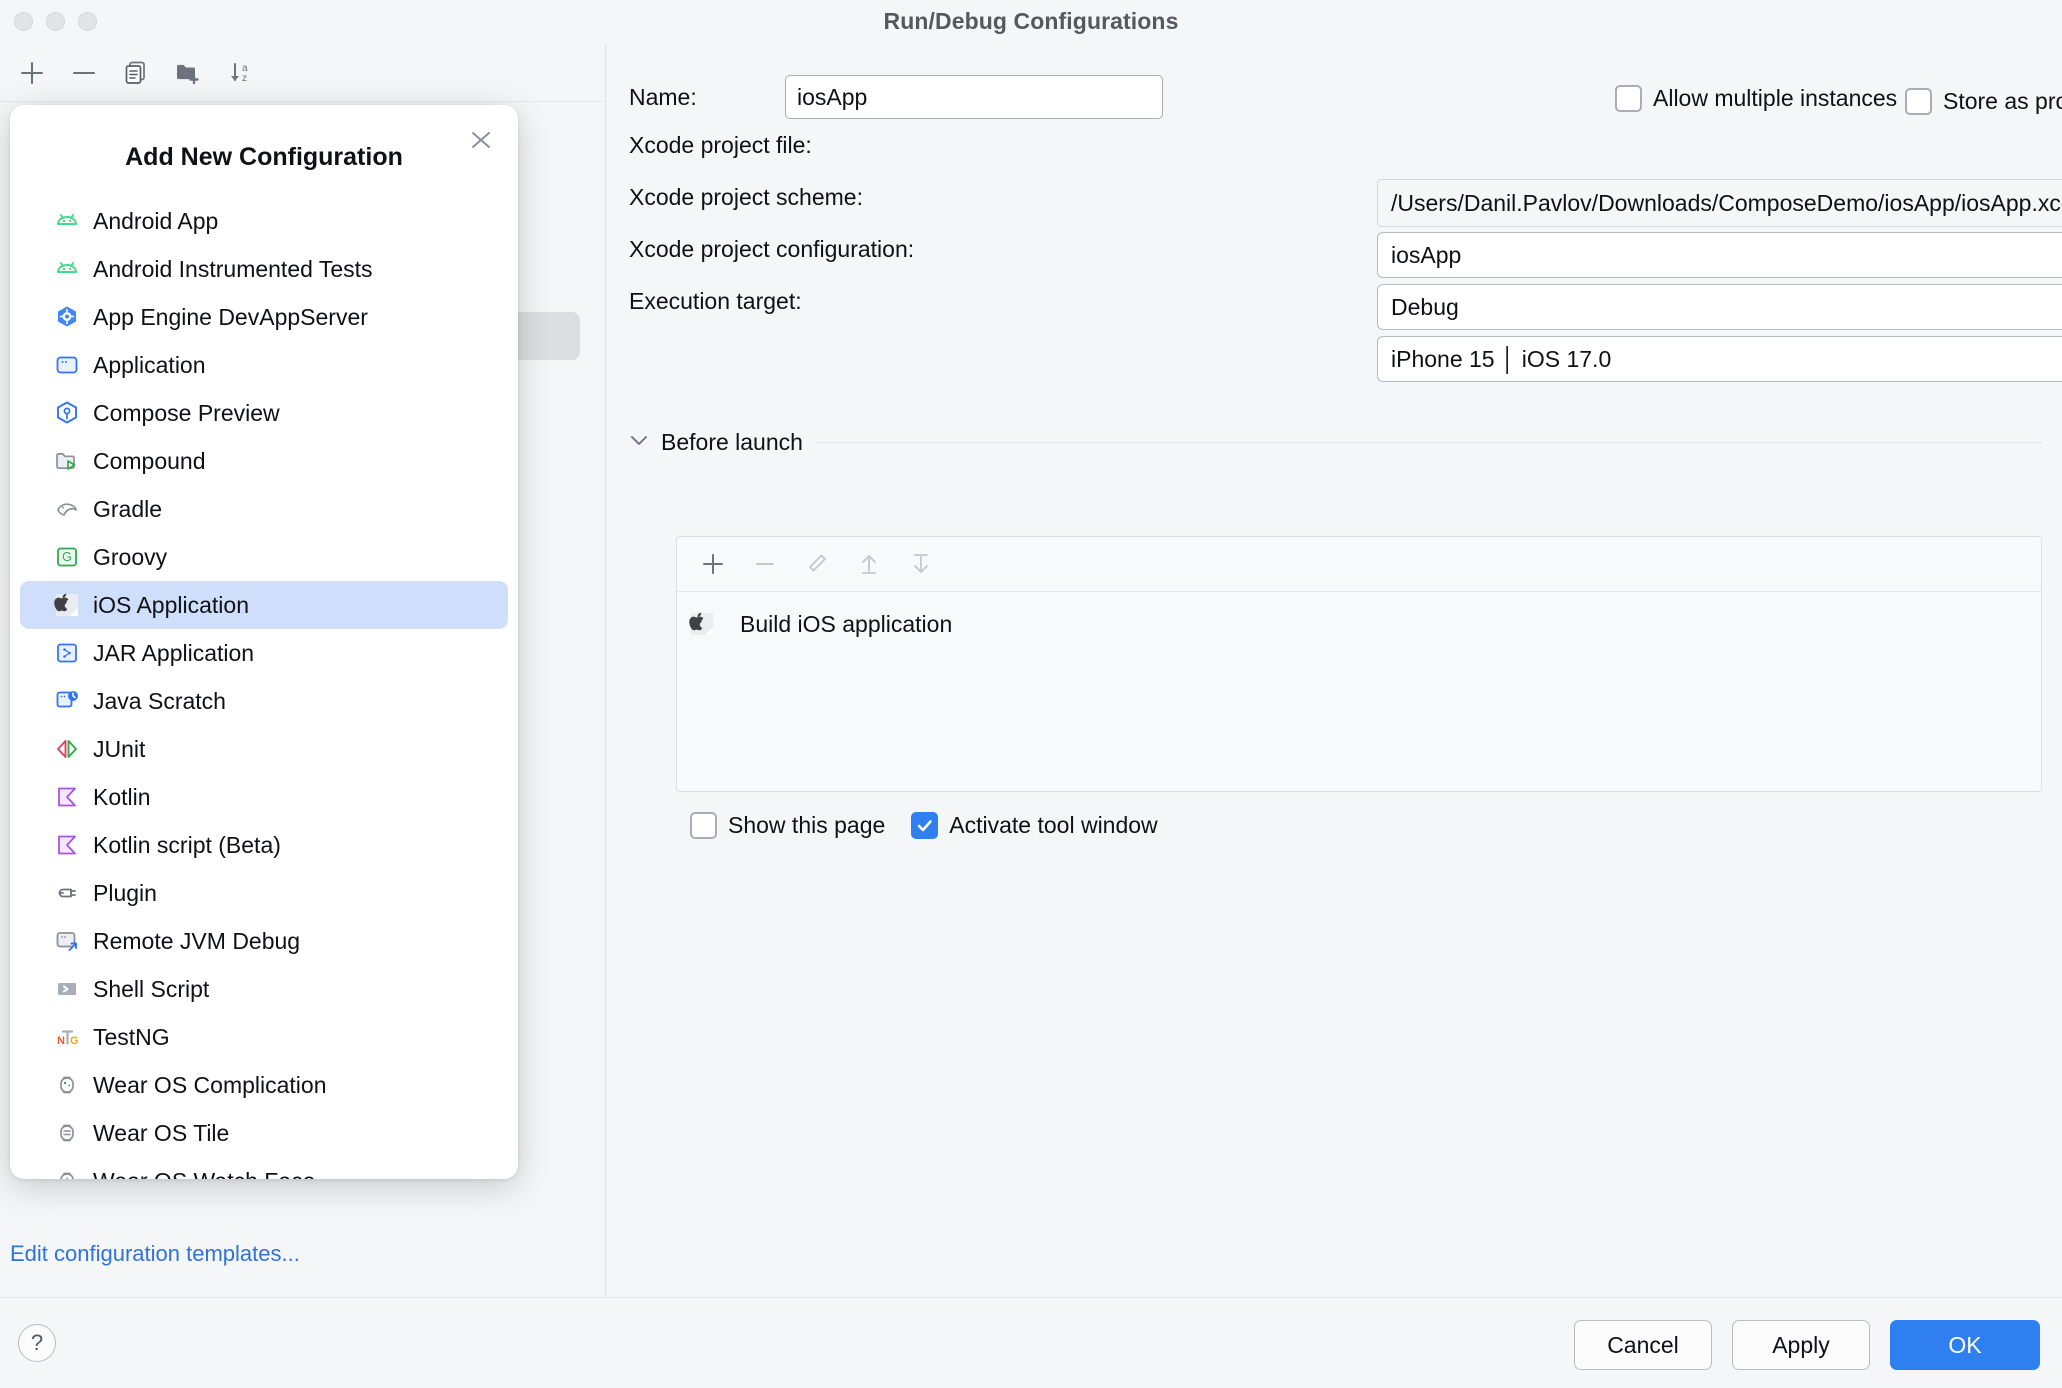 The image size is (2062, 1388). What do you see at coordinates (264, 797) in the screenshot?
I see `configuration-type-item: Kotlin` at bounding box center [264, 797].